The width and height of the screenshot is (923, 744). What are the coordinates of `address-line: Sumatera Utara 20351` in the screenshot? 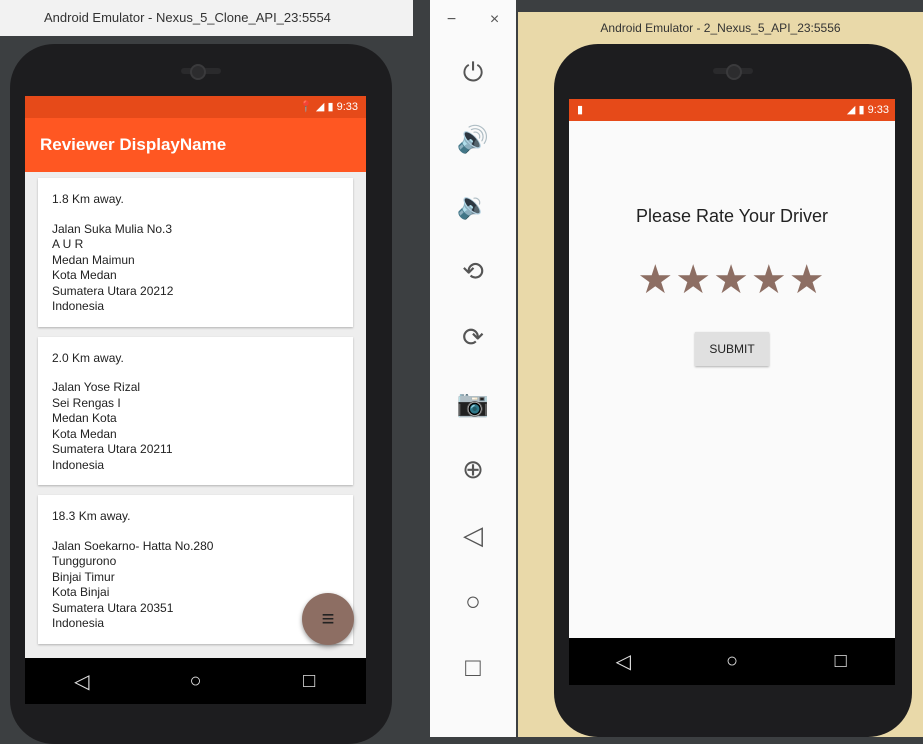 It's located at (113, 607).